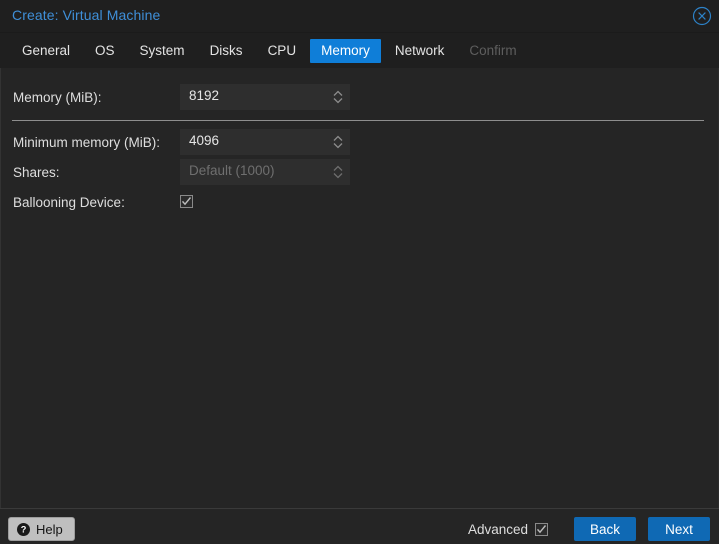 The image size is (719, 544). Describe the element at coordinates (162, 51) in the screenshot. I see `tab-system: System` at that location.